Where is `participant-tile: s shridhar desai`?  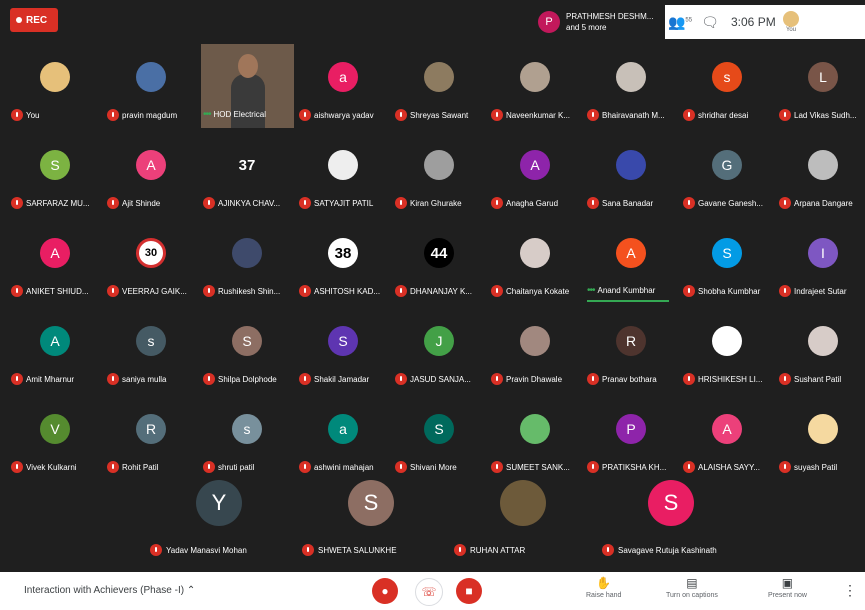 participant-tile: s shridhar desai is located at coordinates (727, 86).